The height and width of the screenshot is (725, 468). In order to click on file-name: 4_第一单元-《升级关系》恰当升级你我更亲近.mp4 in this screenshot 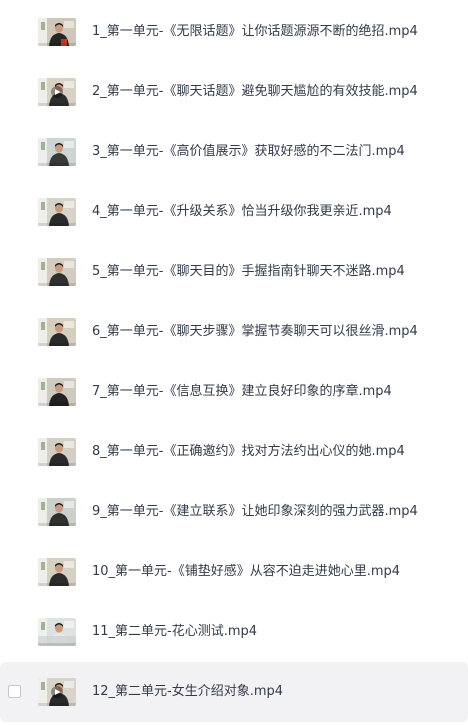, I will do `click(242, 212)`.